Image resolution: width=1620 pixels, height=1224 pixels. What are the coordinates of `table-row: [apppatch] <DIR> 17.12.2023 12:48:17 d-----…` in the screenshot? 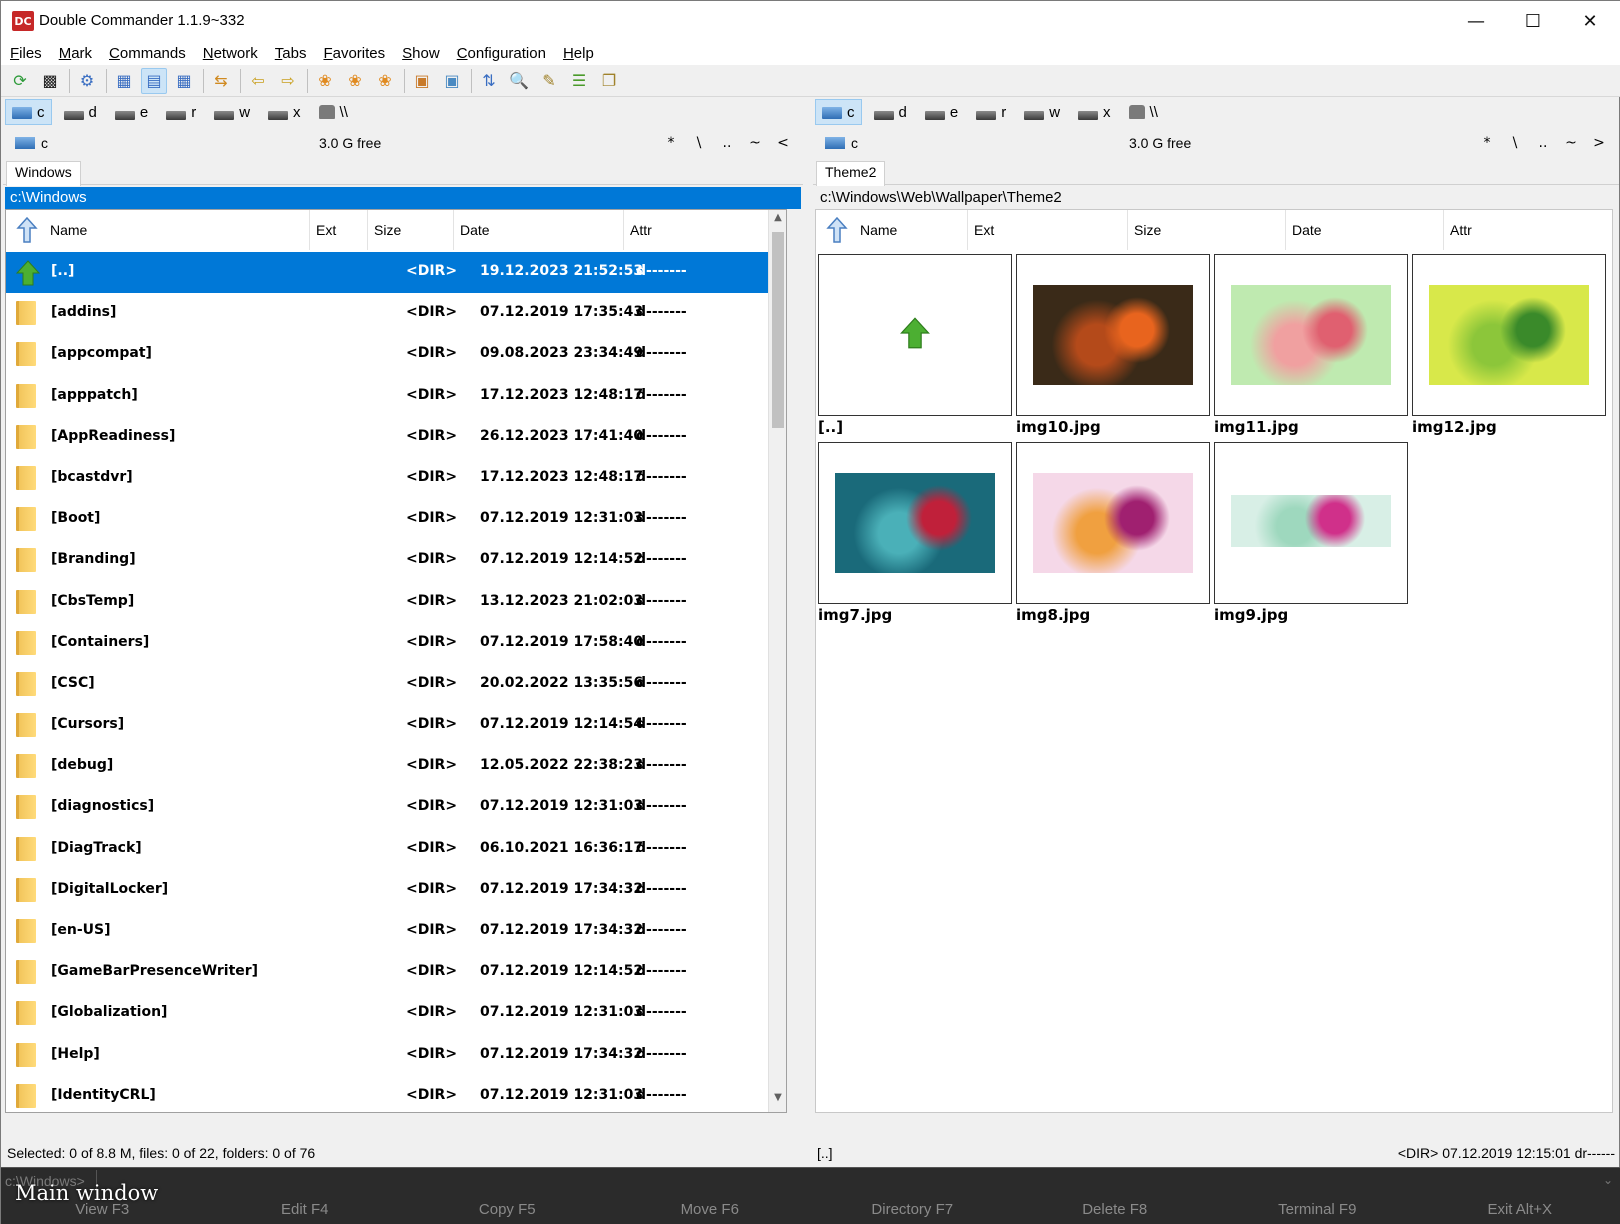 It's located at (389, 396).